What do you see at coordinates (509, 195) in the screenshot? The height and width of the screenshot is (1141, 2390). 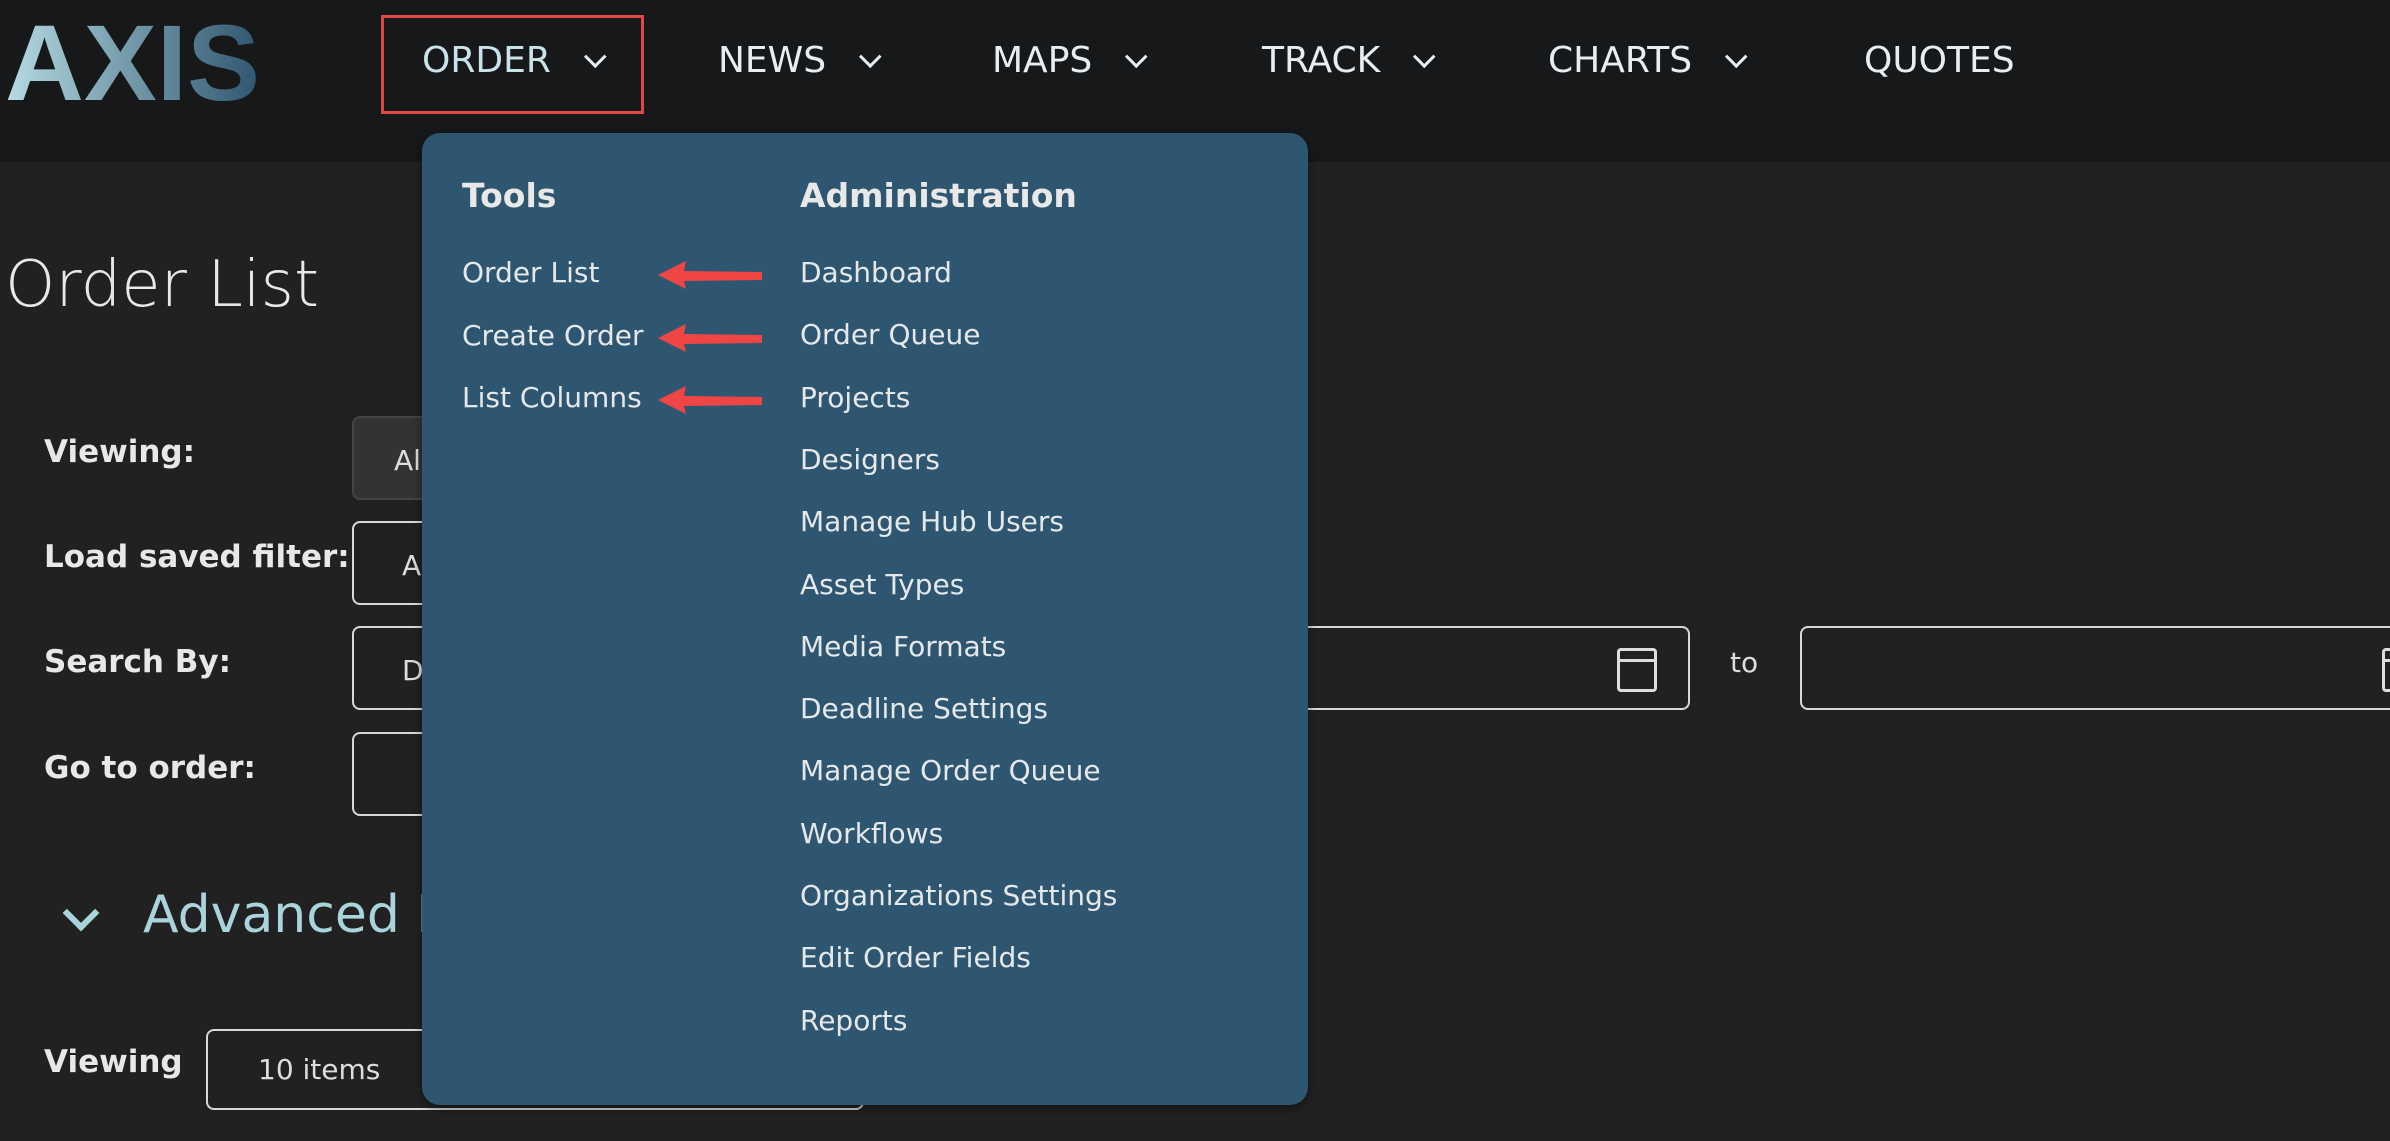 I see `tools-heading: Tools` at bounding box center [509, 195].